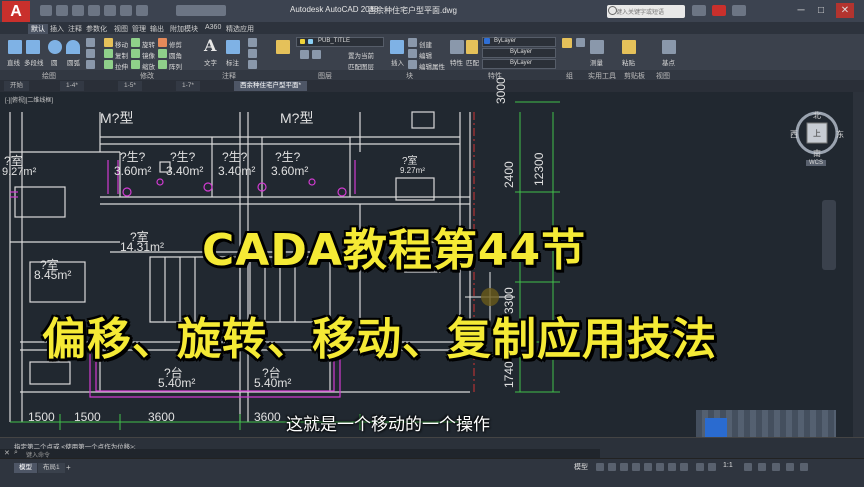  What do you see at coordinates (597, 47) in the screenshot?
I see `measure-icon` at bounding box center [597, 47].